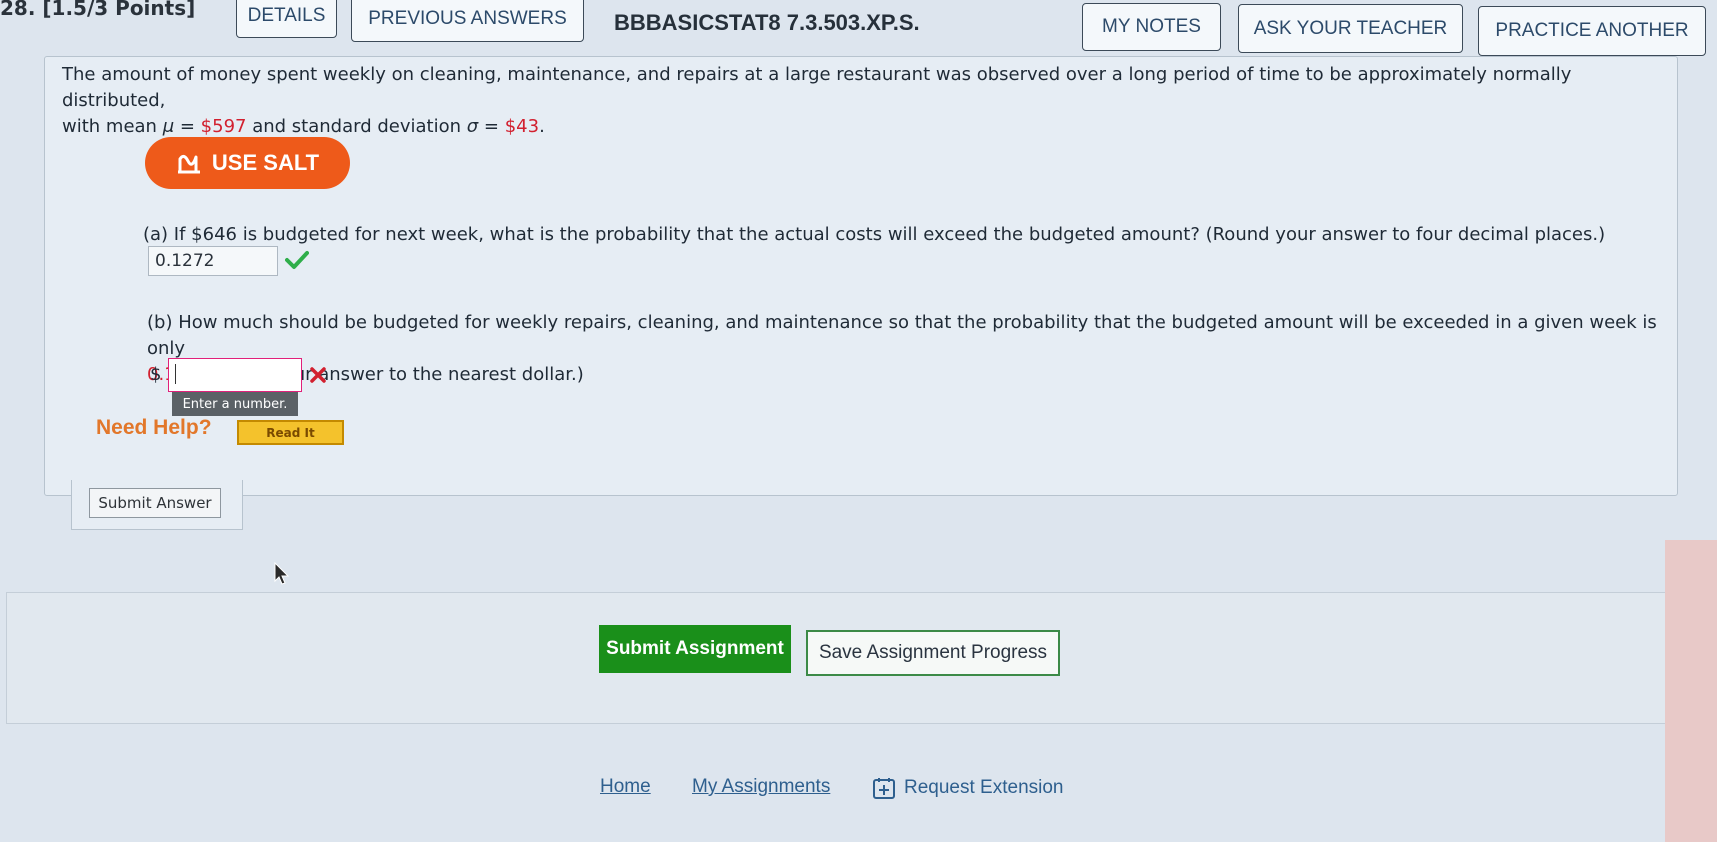 This screenshot has height=842, width=1717. I want to click on background-edge, so click(1691, 691).